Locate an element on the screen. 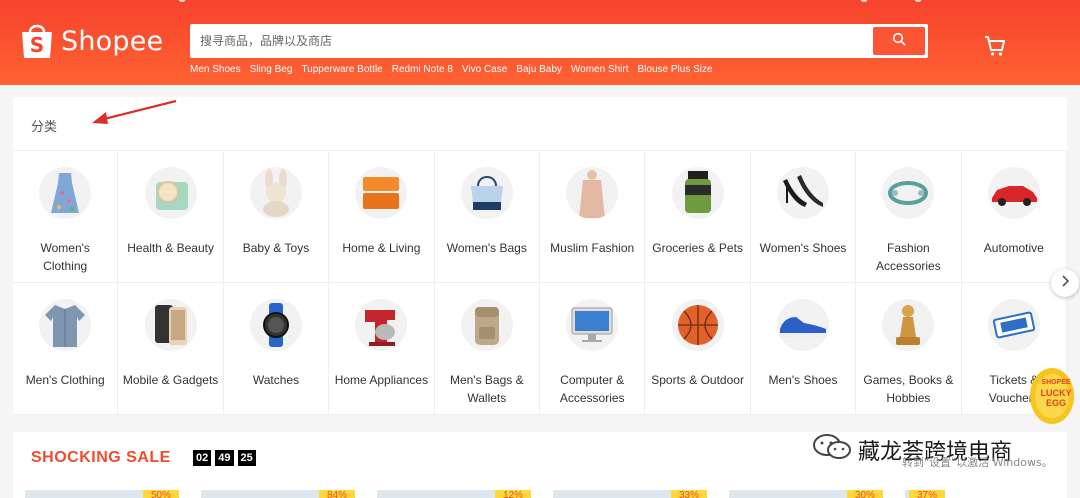 This screenshot has height=498, width=1080. phone-icon is located at coordinates (170, 325).